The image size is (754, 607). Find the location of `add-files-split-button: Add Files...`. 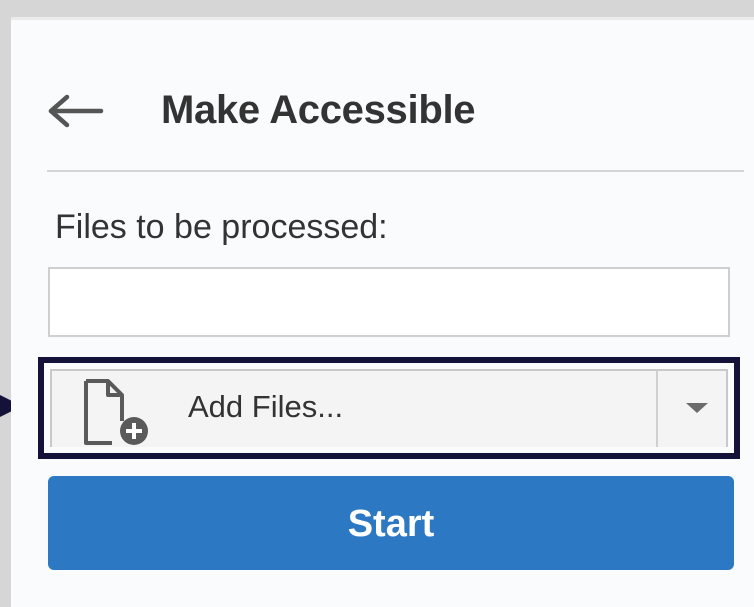

add-files-split-button: Add Files... is located at coordinates (389, 408).